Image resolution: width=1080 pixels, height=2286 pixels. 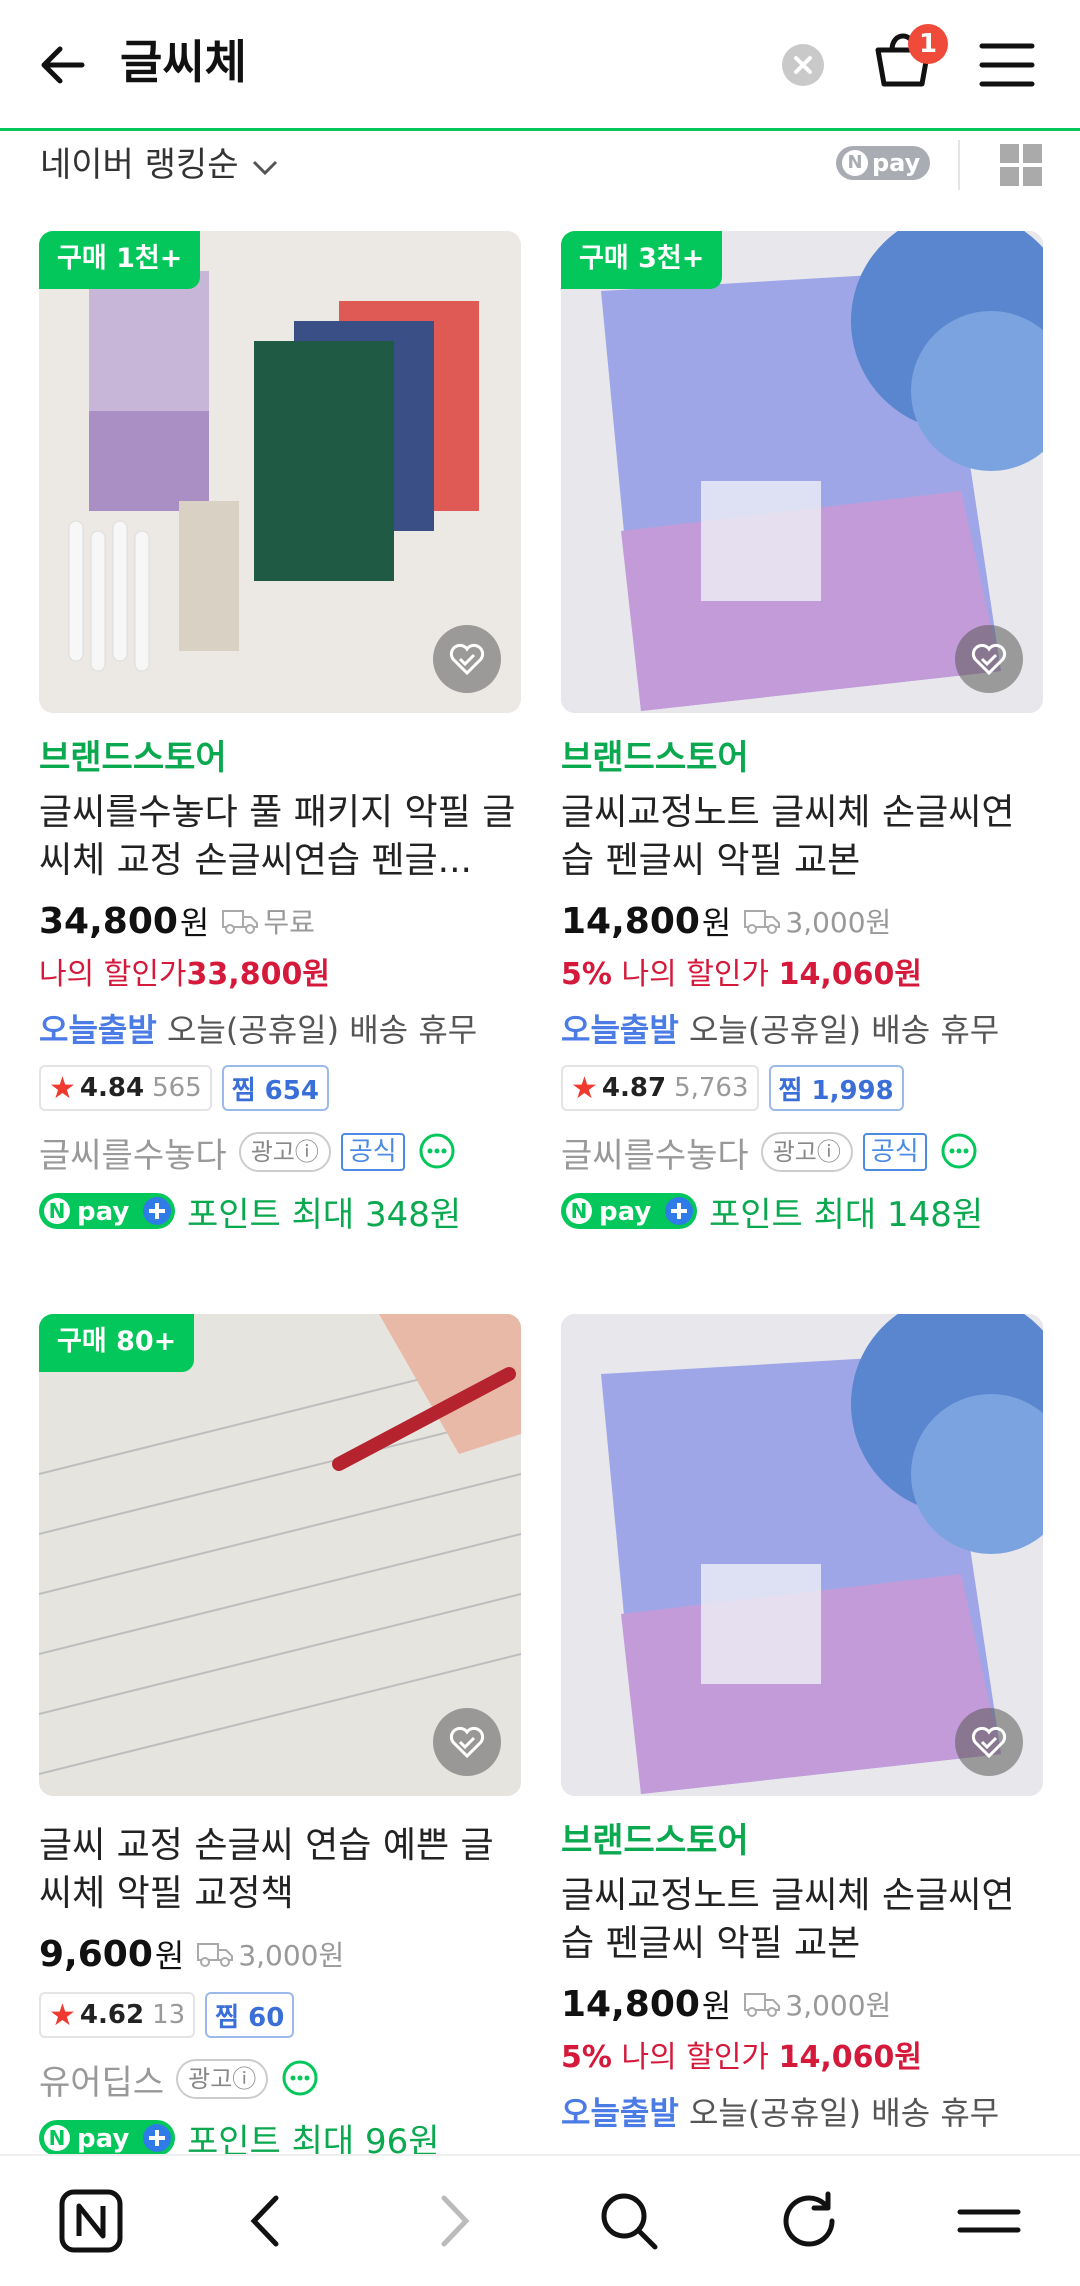 I want to click on discount-value: 14,060원, so click(x=850, y=974).